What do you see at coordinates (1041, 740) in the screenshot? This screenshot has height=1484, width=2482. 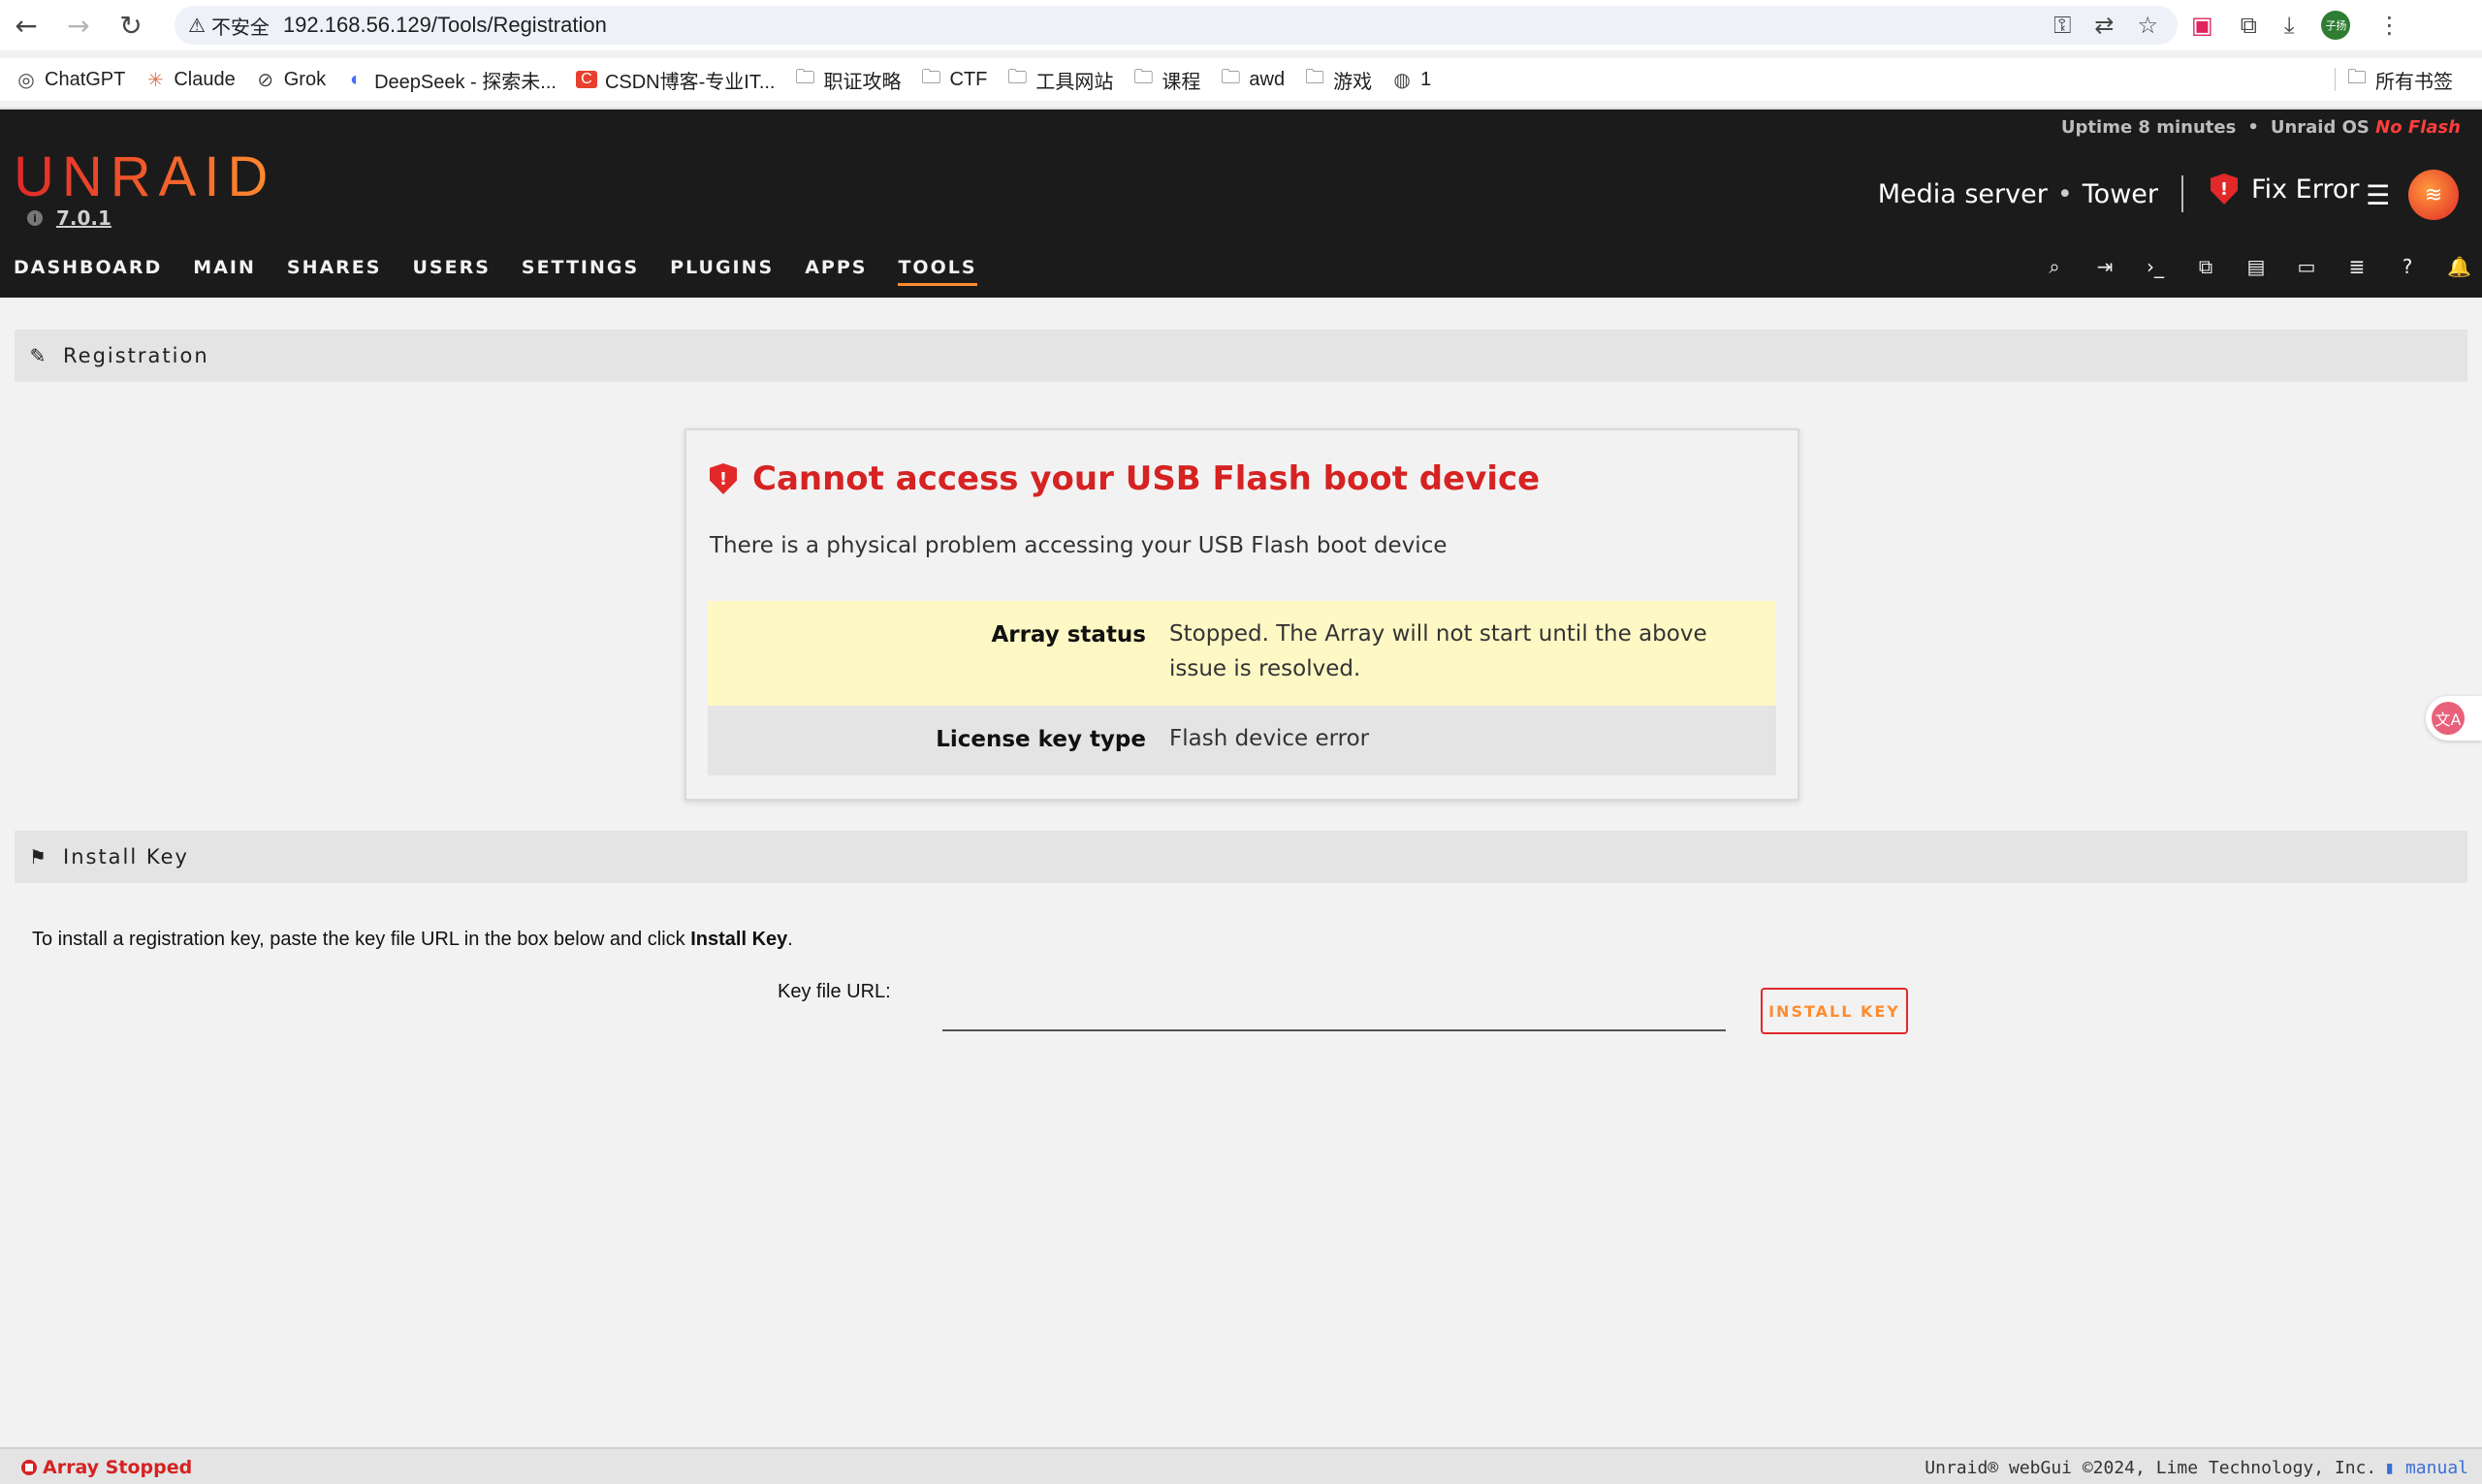 I see `status-label: License key type` at bounding box center [1041, 740].